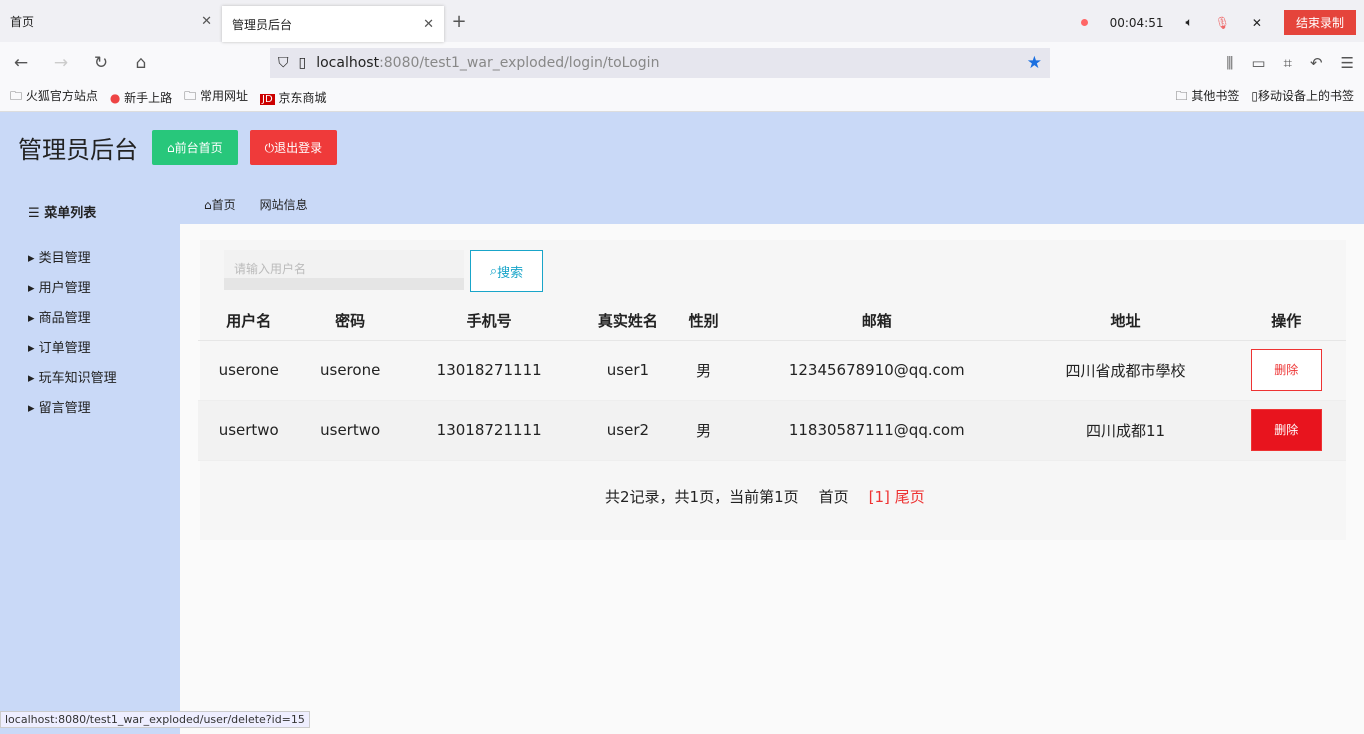  What do you see at coordinates (1288, 63) in the screenshot?
I see `crop-icon: ⌗` at bounding box center [1288, 63].